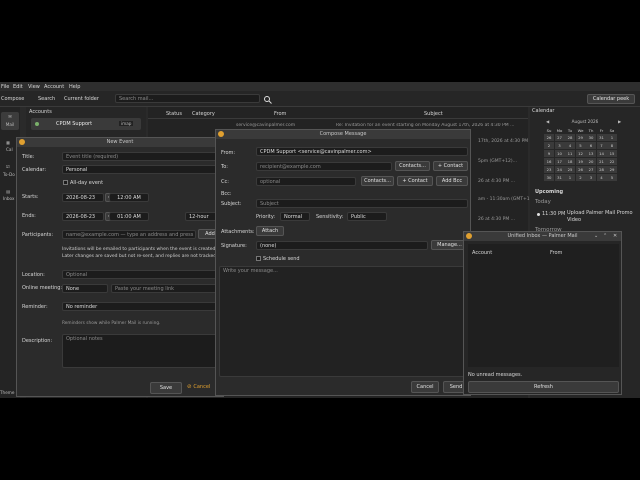  Describe the element at coordinates (591, 177) in the screenshot. I see `calendar-day: 3` at that location.